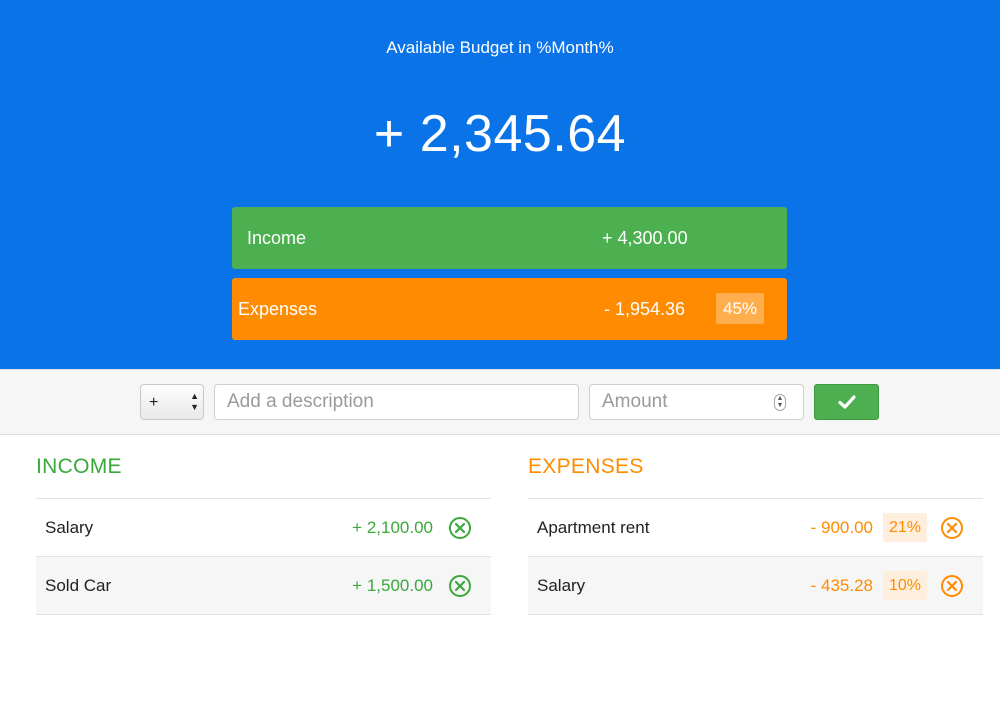  I want to click on expense-item: Salary - 435.28 10%, so click(755, 586).